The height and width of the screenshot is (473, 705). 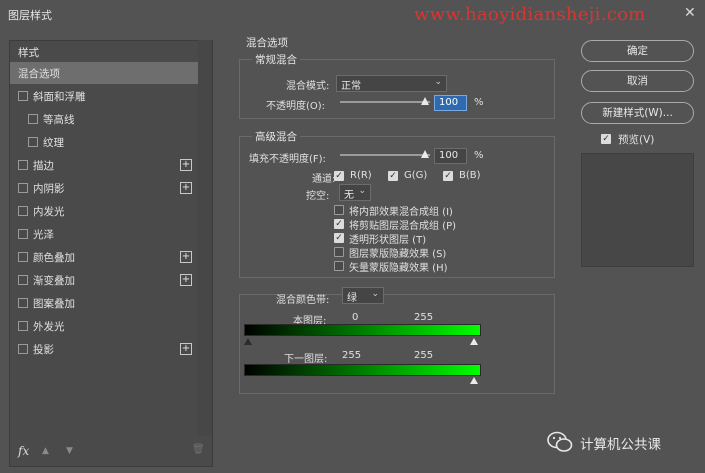 What do you see at coordinates (43, 166) in the screenshot?
I see `style-item-label: 描边` at bounding box center [43, 166].